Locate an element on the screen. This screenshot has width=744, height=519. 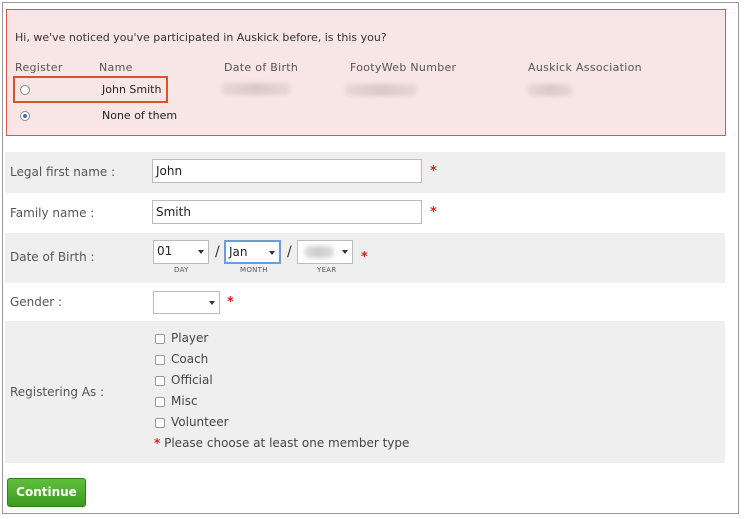
dob-day-value: 01 is located at coordinates (165, 251).